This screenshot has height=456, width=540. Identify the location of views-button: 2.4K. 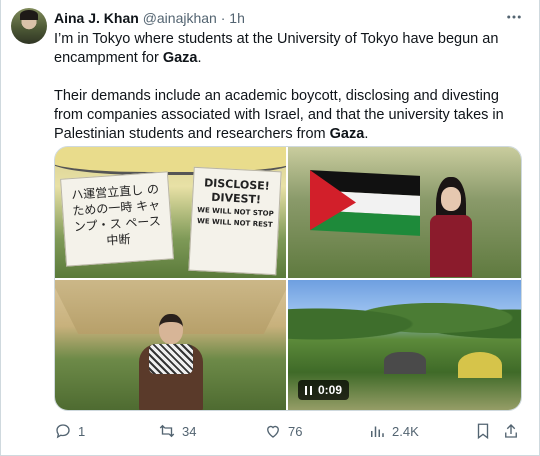
(393, 431).